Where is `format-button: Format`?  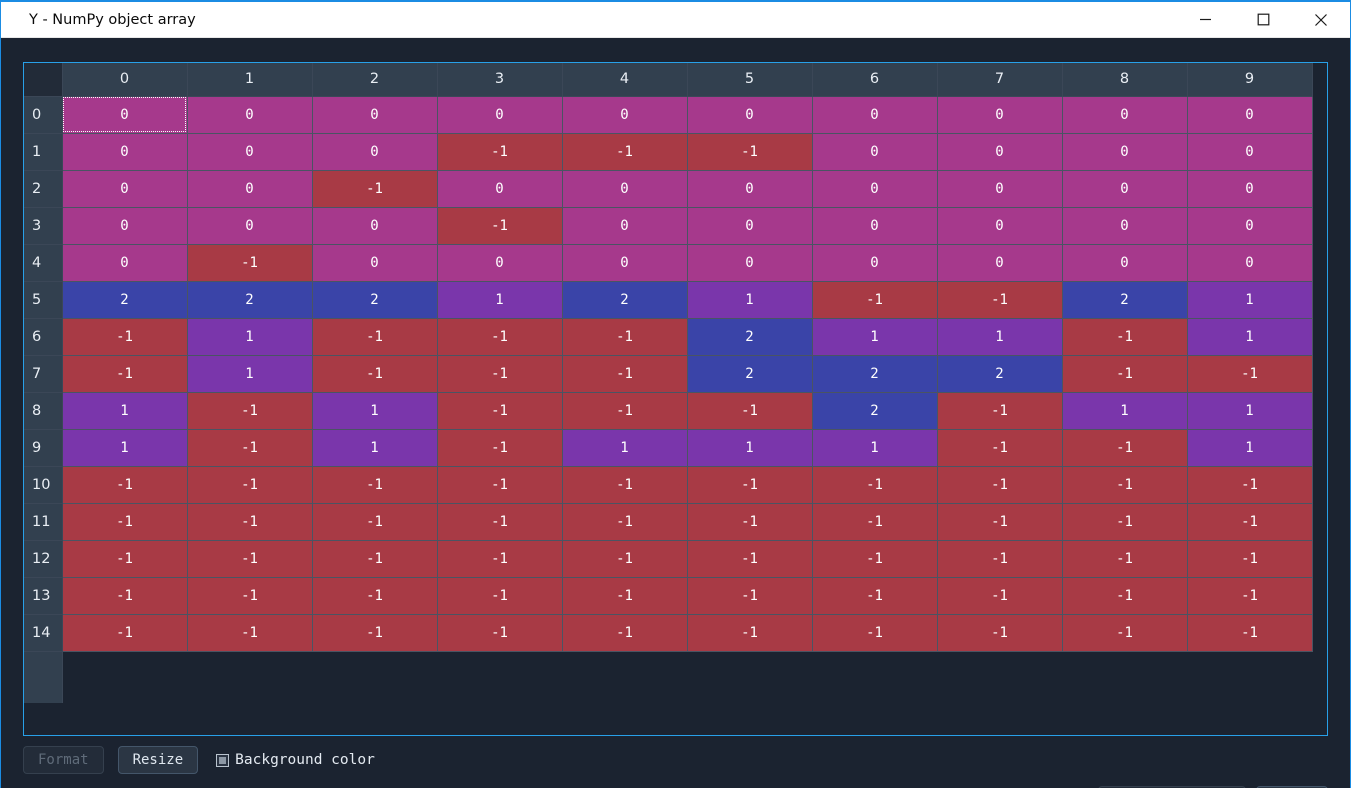
format-button: Format is located at coordinates (63, 760).